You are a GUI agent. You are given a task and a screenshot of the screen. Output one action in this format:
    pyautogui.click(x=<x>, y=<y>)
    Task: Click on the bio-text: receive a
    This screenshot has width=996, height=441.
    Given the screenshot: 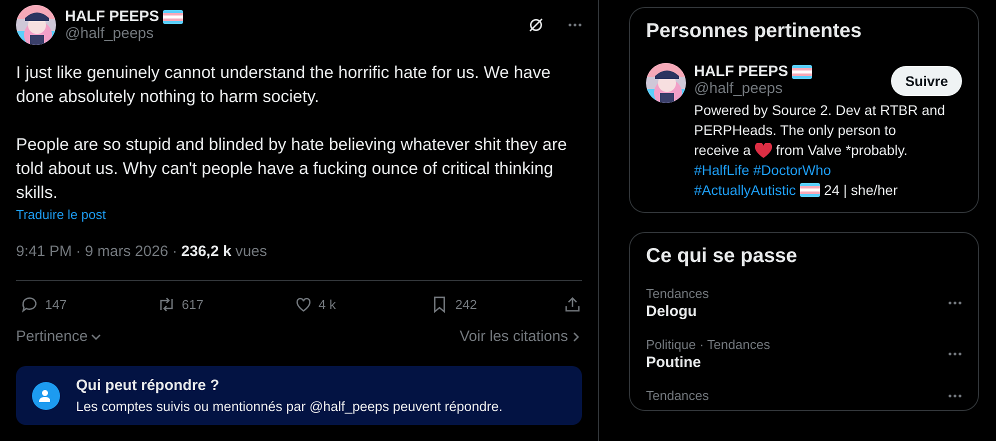 What is the action you would take?
    pyautogui.click(x=722, y=150)
    